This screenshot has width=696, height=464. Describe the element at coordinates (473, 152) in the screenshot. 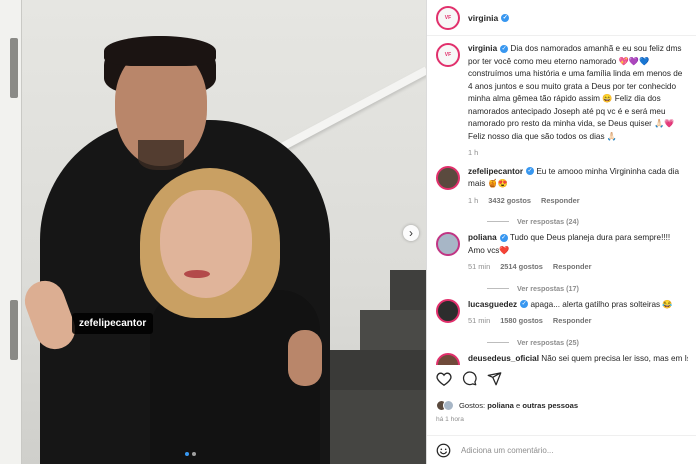

I see `caption-time: 1 h` at that location.